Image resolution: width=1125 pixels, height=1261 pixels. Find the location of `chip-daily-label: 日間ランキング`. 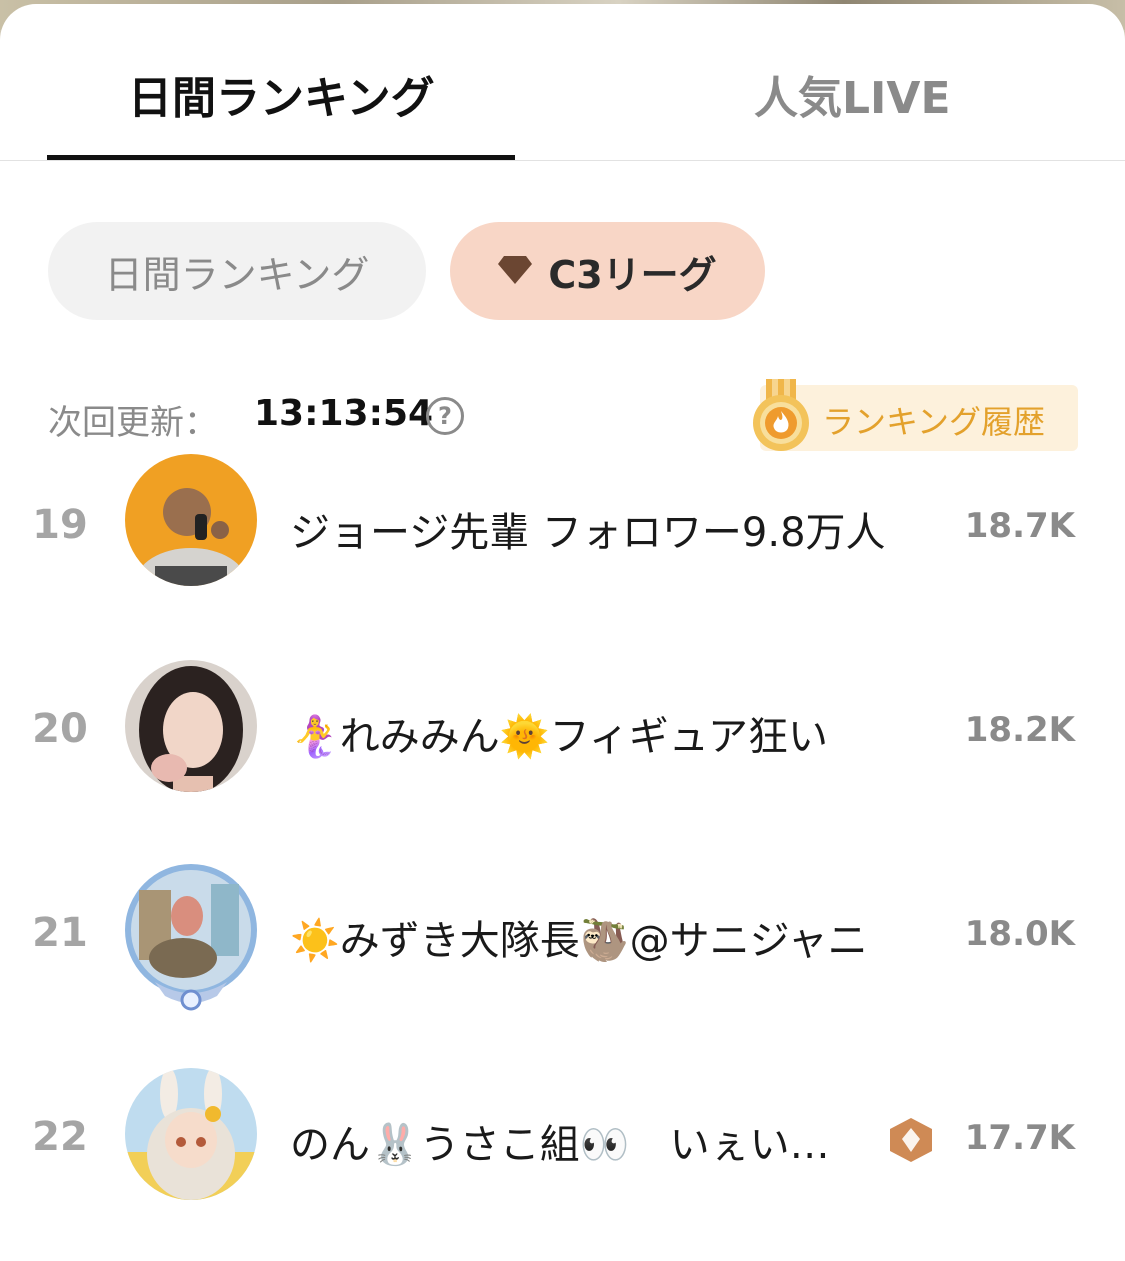

chip-daily-label: 日間ランキング is located at coordinates (237, 274).